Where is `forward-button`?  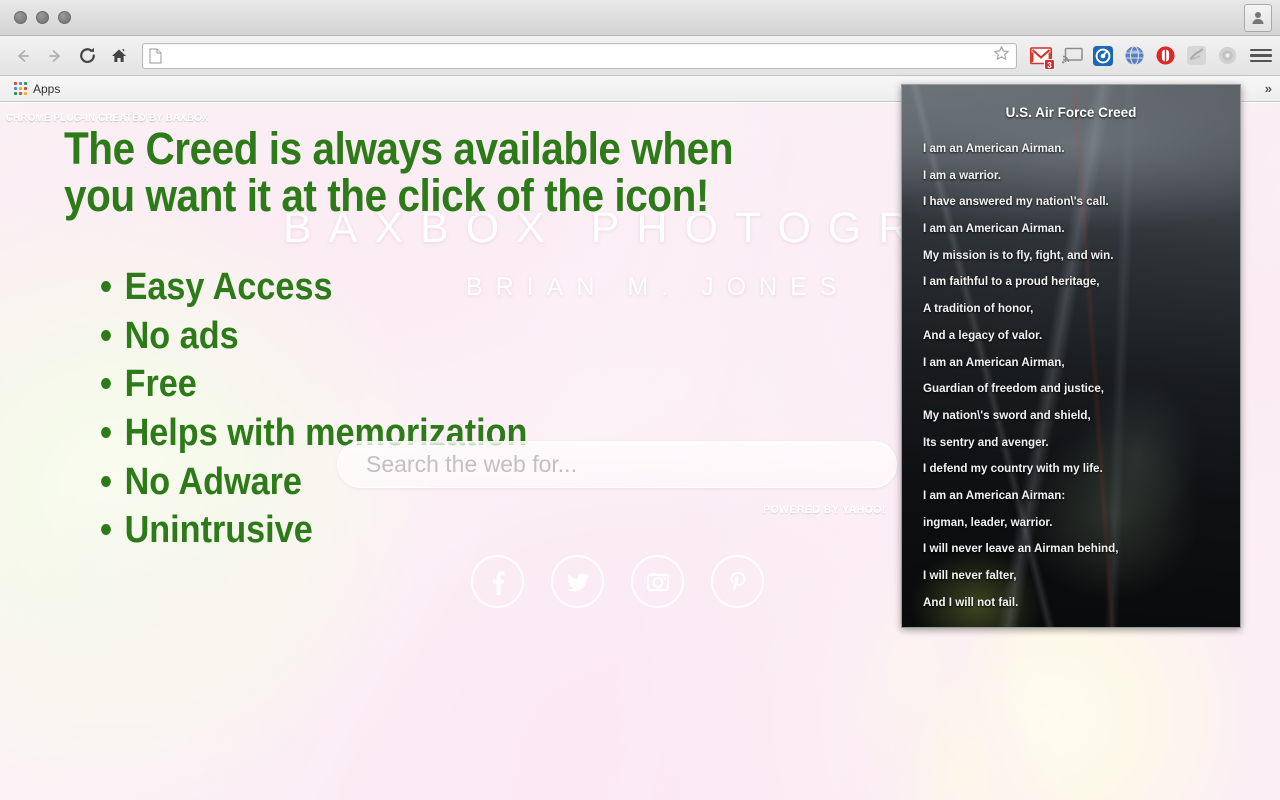 forward-button is located at coordinates (55, 56).